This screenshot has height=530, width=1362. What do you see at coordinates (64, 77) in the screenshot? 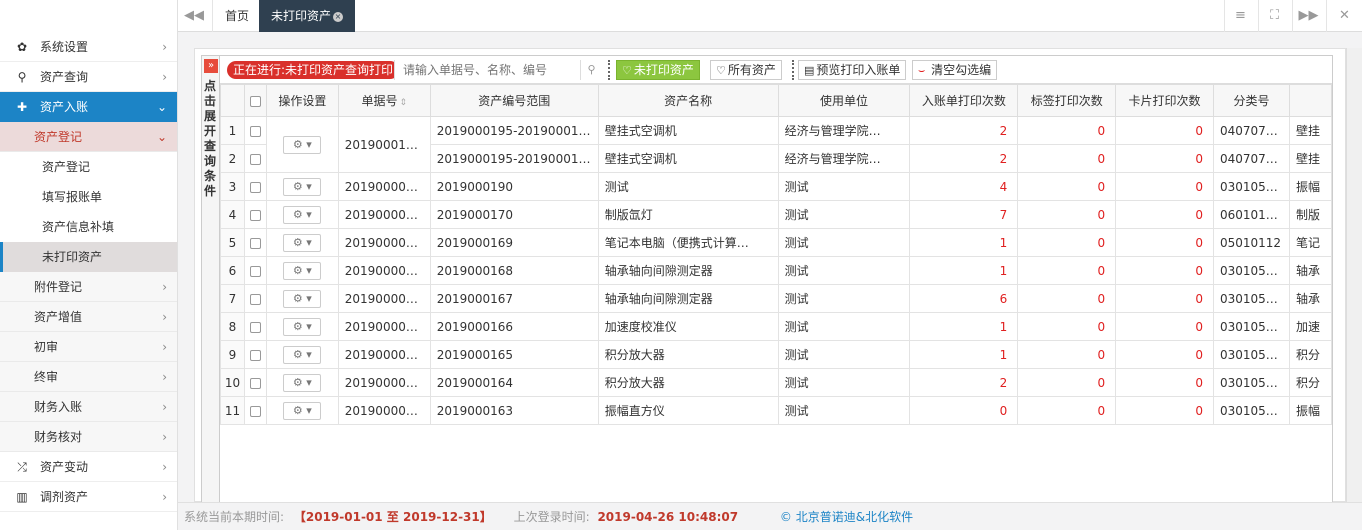
I see `sidebar-item-label: 资产查询` at bounding box center [64, 77].